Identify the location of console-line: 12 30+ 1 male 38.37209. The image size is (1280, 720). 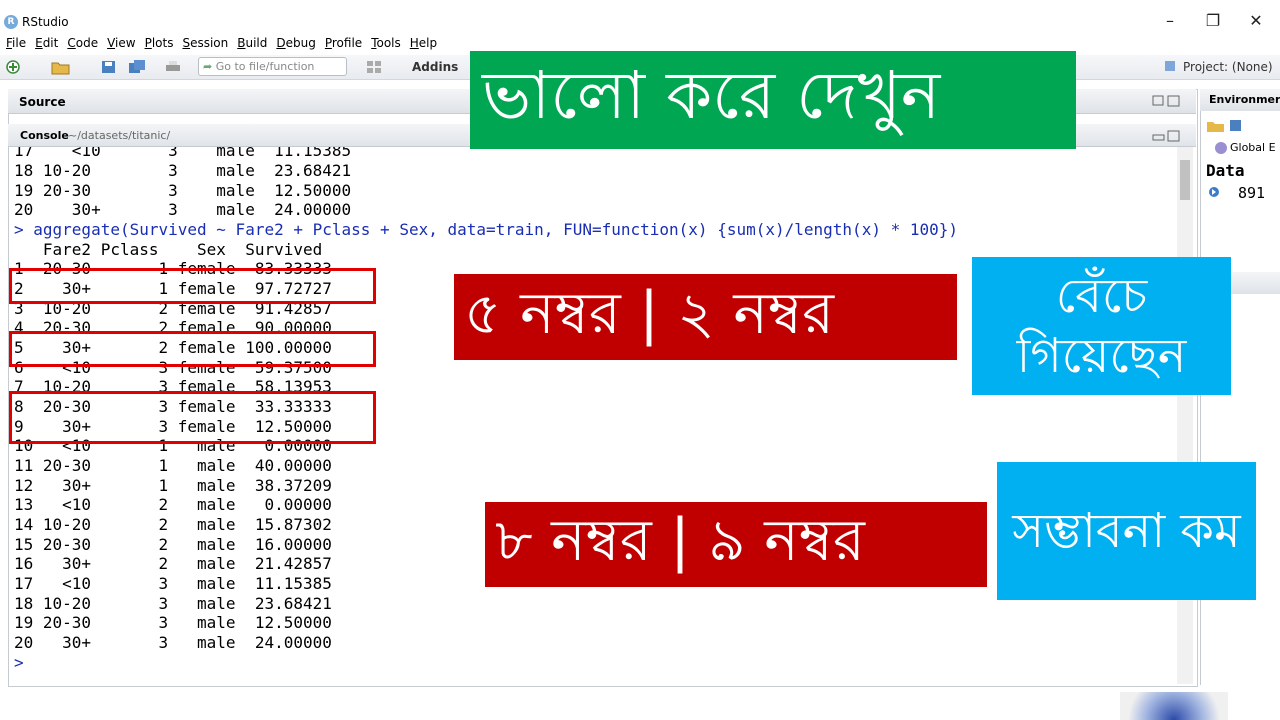
(173, 485).